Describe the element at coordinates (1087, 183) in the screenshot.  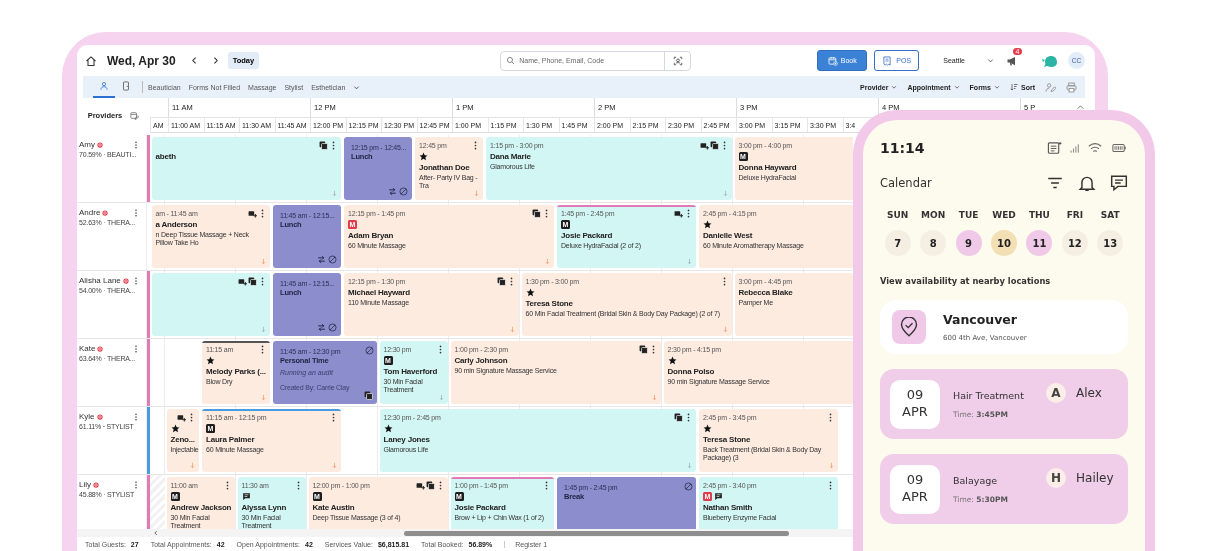
I see `bell-icon` at that location.